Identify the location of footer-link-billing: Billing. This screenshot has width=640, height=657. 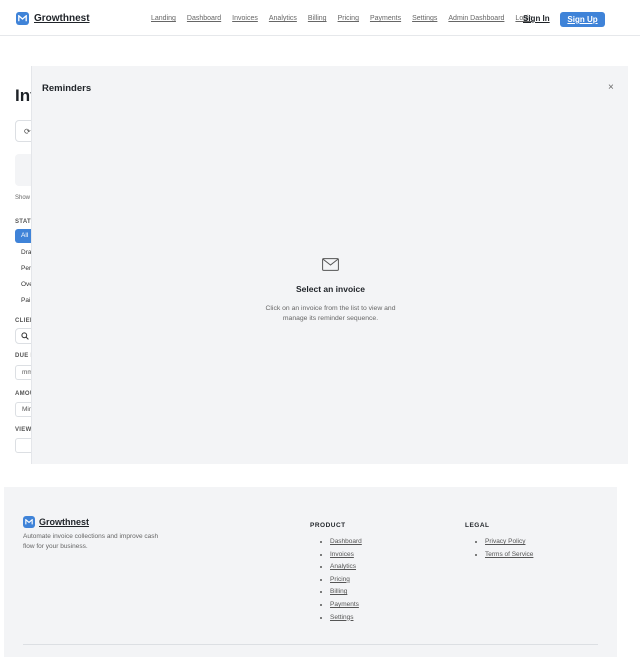
(338, 591).